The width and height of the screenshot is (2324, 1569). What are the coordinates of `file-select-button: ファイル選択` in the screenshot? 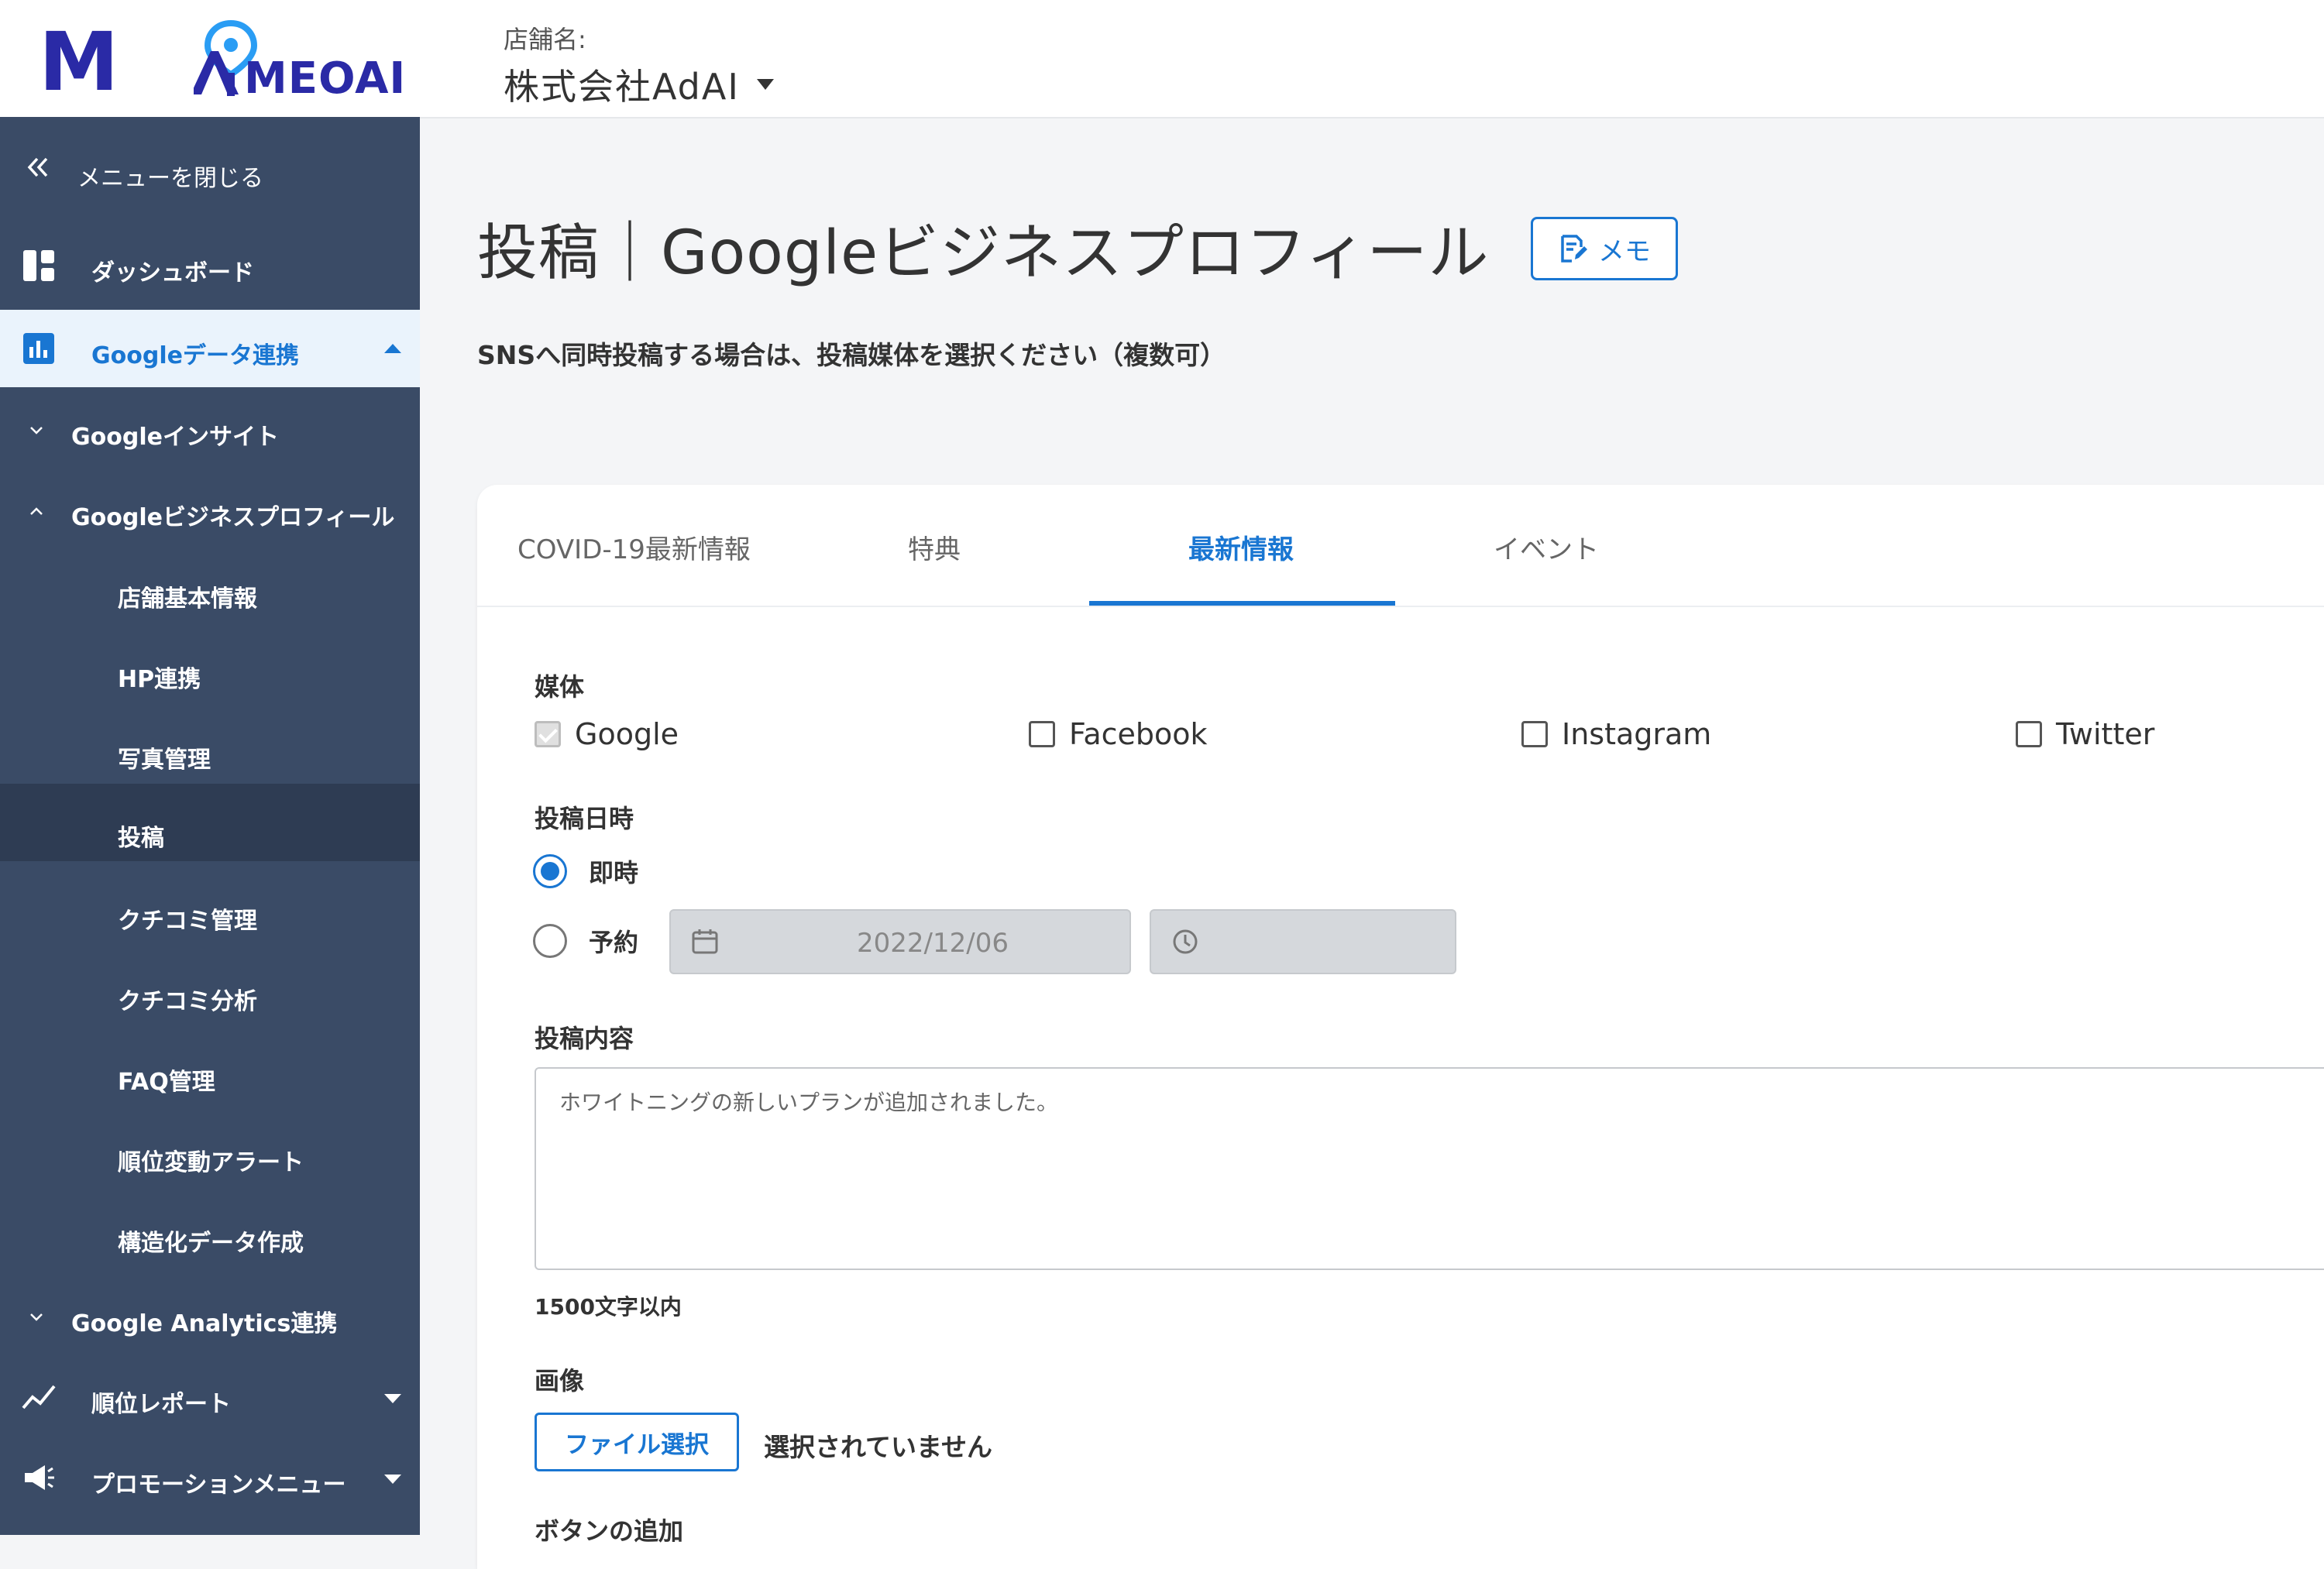 It's located at (637, 1442).